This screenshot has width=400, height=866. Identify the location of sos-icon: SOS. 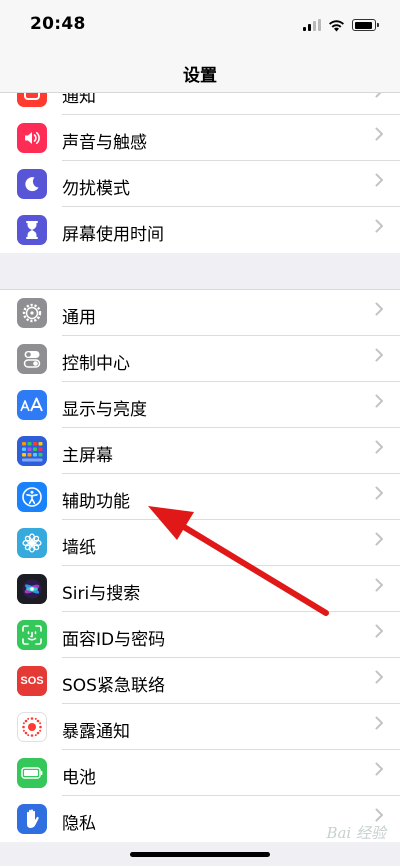
(32, 681).